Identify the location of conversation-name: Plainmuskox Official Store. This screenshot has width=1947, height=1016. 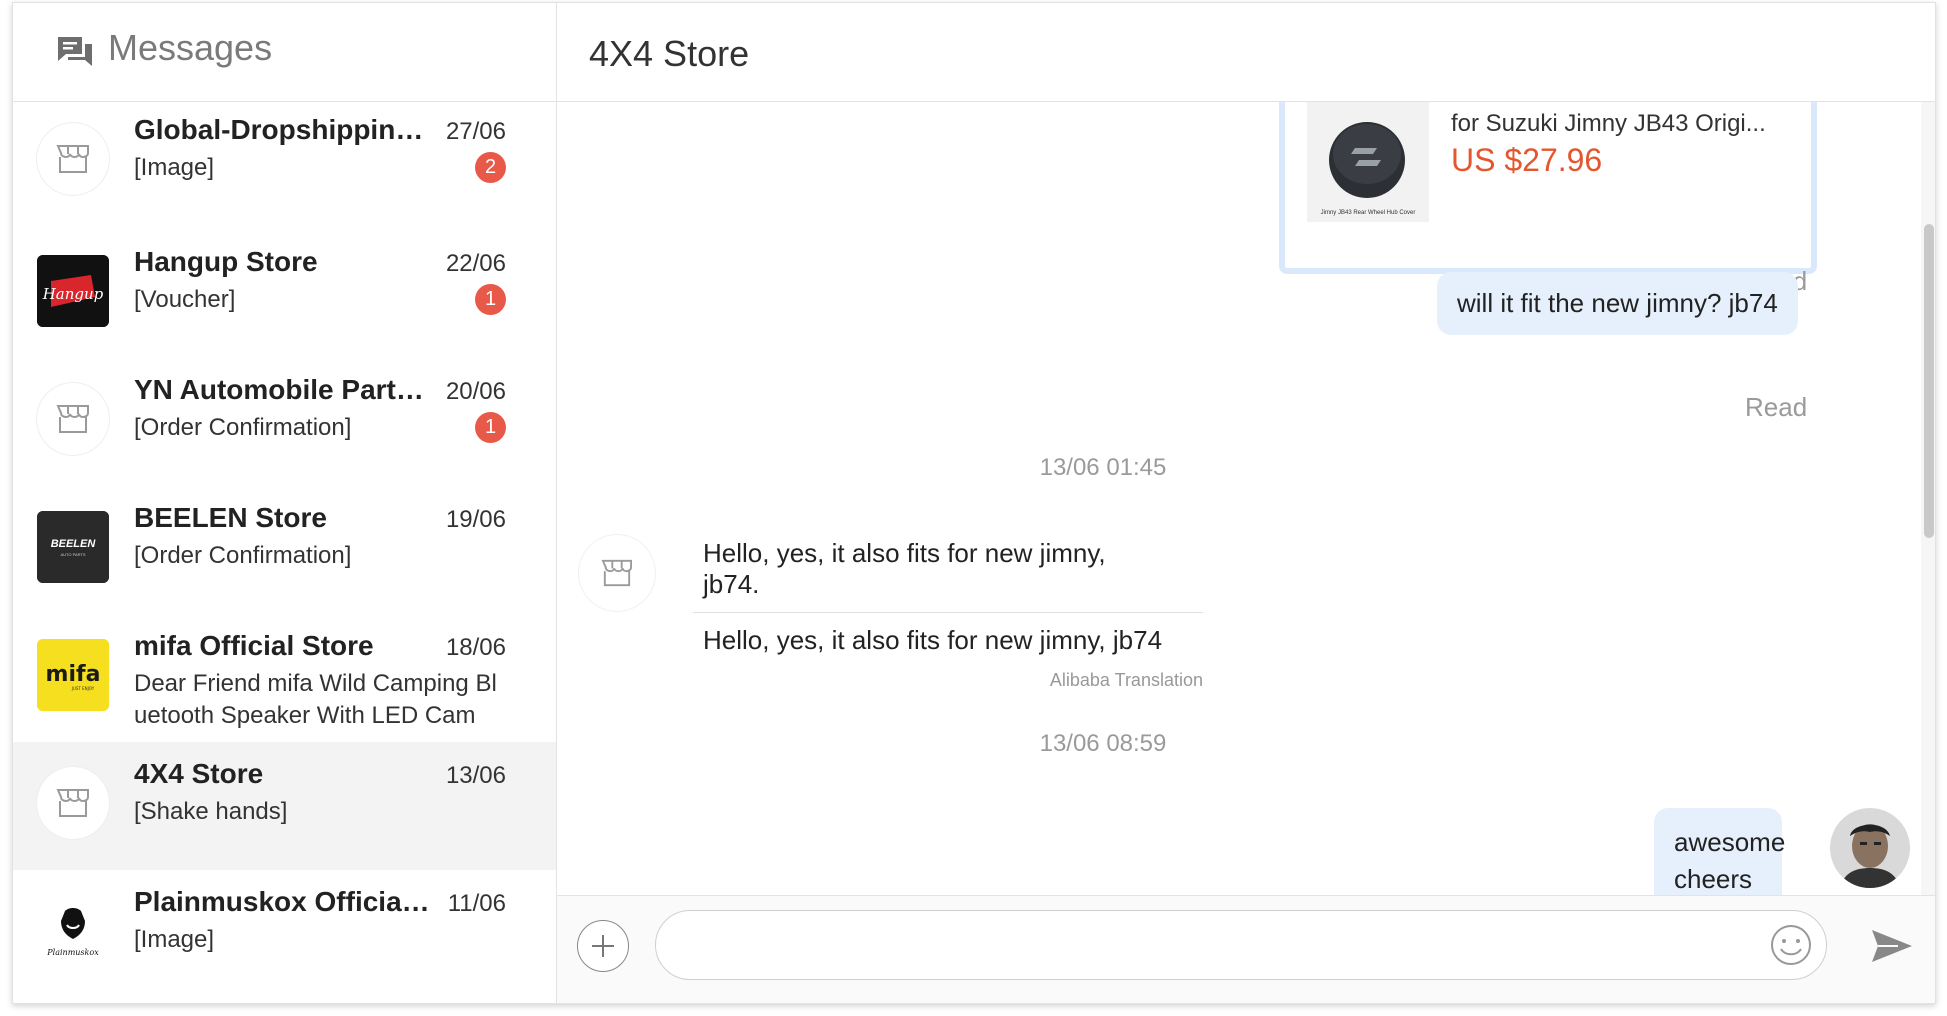
(284, 901).